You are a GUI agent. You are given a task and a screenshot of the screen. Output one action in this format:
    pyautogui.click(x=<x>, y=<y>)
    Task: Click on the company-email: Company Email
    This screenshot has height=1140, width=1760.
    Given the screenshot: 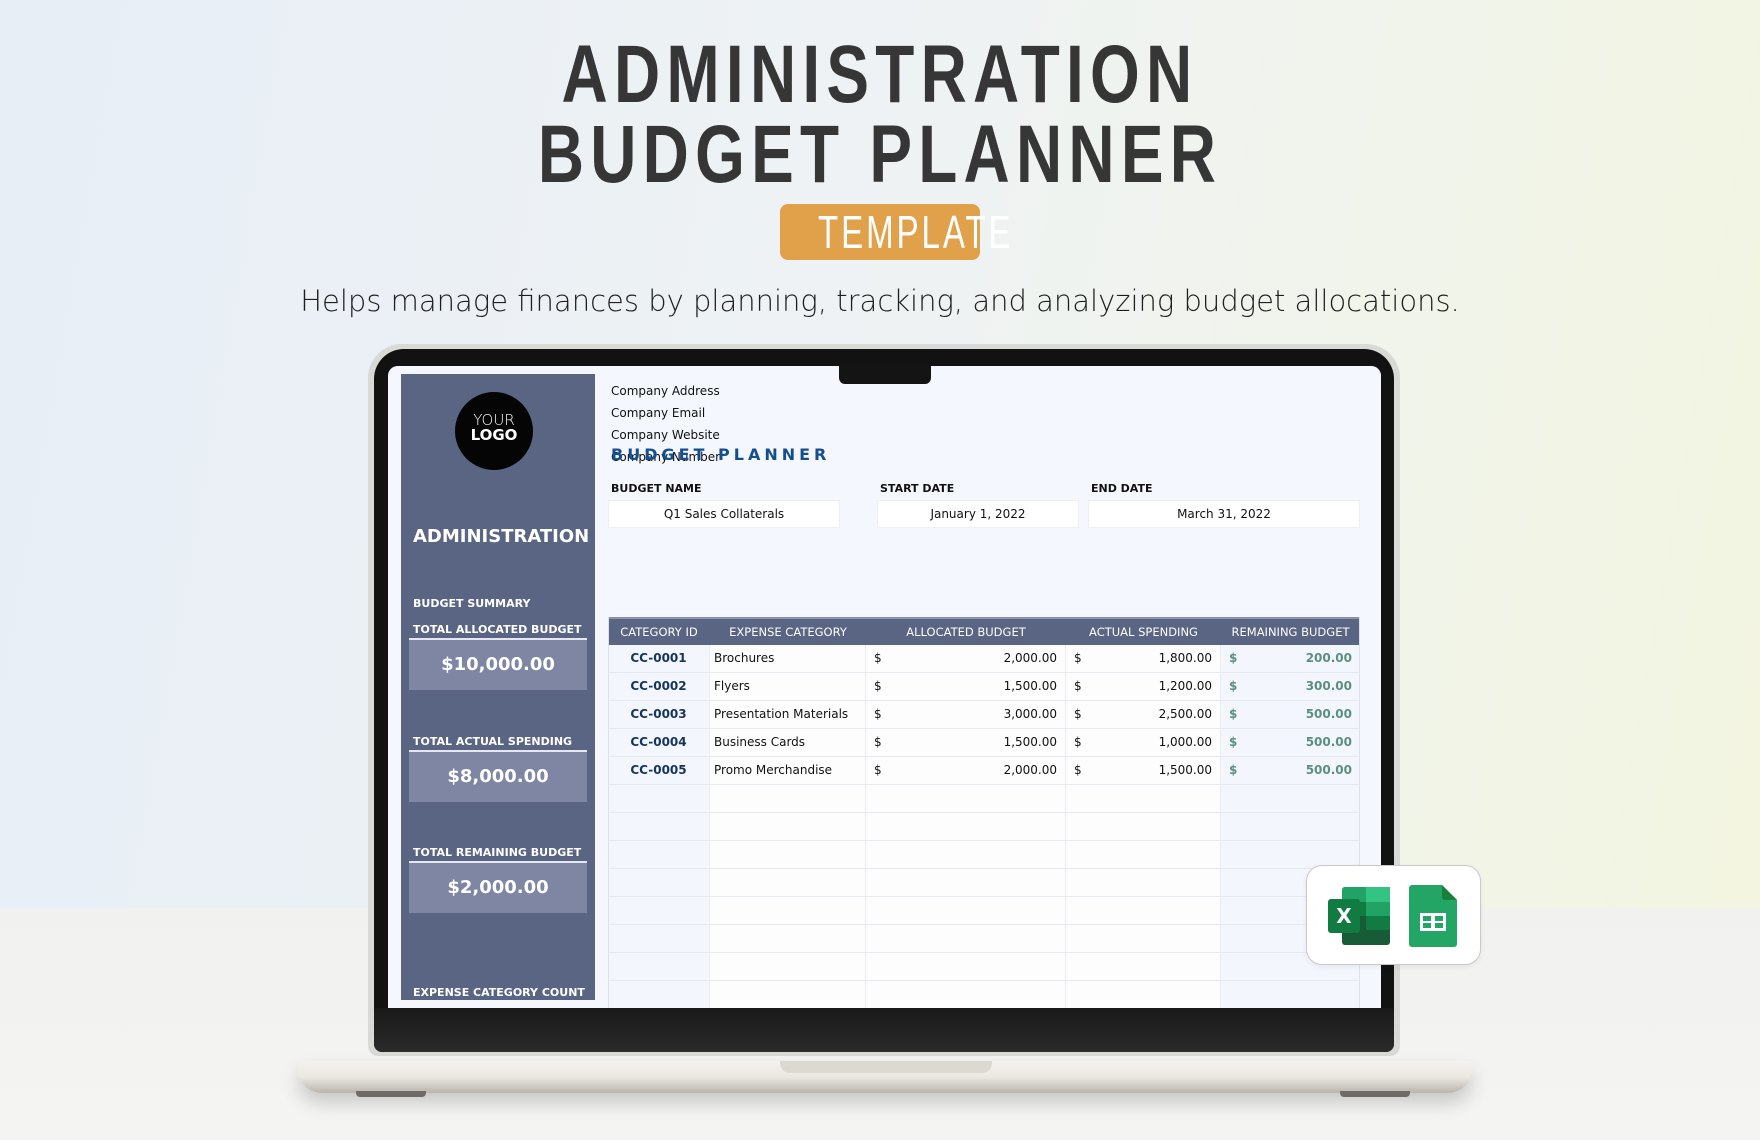 What is the action you would take?
    pyautogui.click(x=658, y=413)
    